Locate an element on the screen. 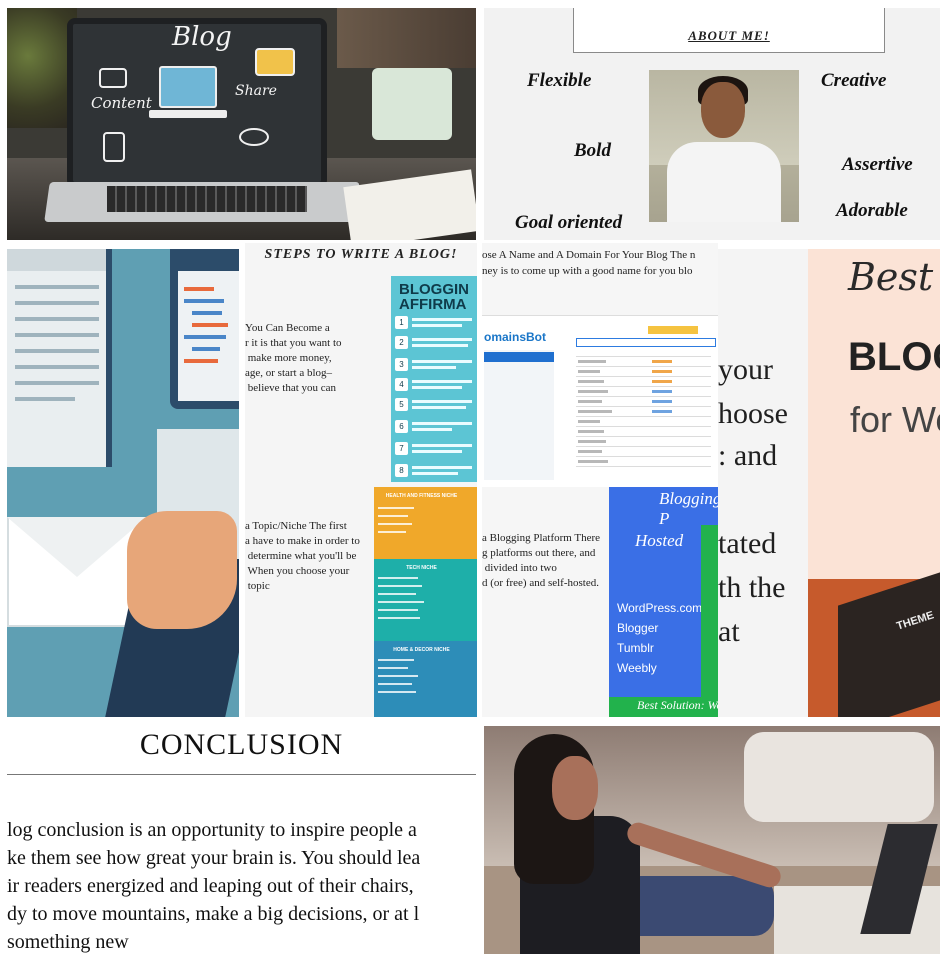  niche-band-teal: TECH NICHE is located at coordinates (425, 600).